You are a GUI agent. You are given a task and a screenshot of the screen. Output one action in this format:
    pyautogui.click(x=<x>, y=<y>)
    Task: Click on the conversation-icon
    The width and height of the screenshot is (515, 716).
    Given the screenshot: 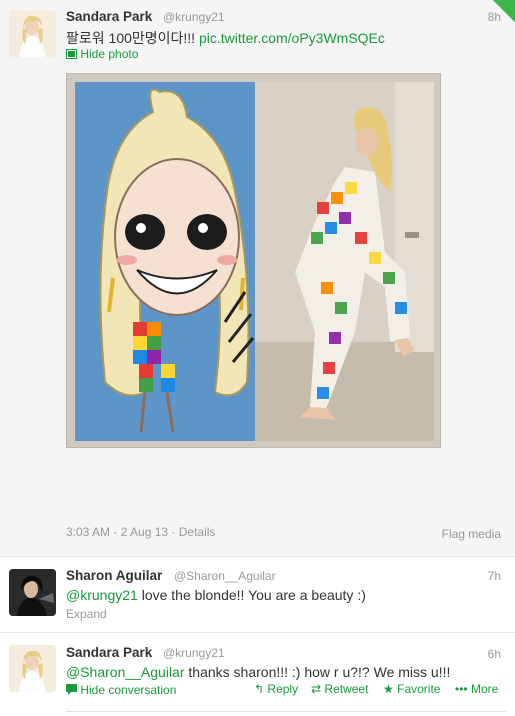 What is the action you would take?
    pyautogui.click(x=71, y=689)
    